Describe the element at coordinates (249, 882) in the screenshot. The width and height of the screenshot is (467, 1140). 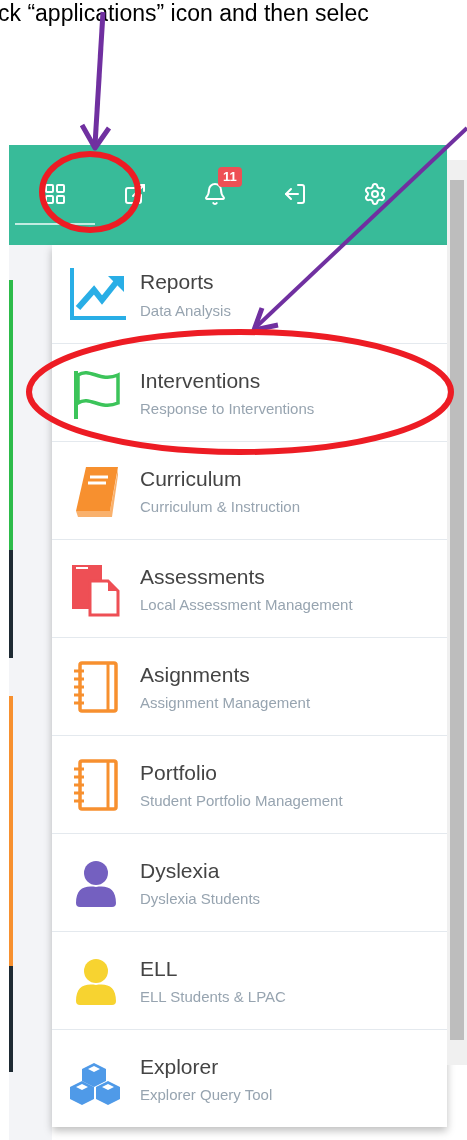
I see `menu-item: Dyslexia Dyslexia Students` at that location.